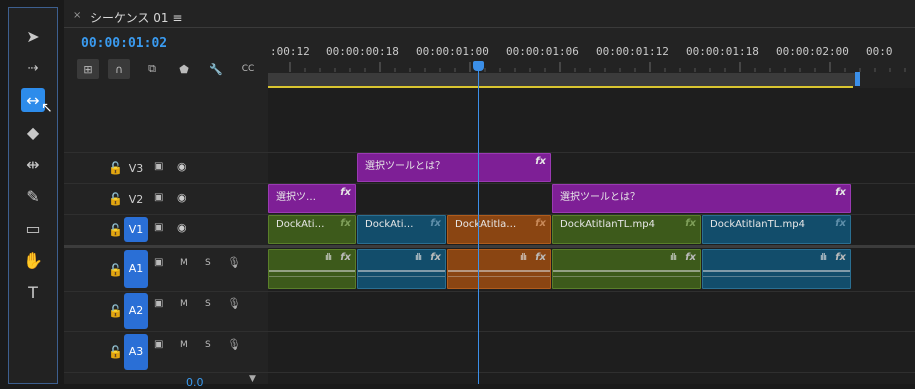 This screenshot has height=389, width=915. What do you see at coordinates (136, 199) in the screenshot?
I see `track-name-v2: V2` at bounding box center [136, 199].